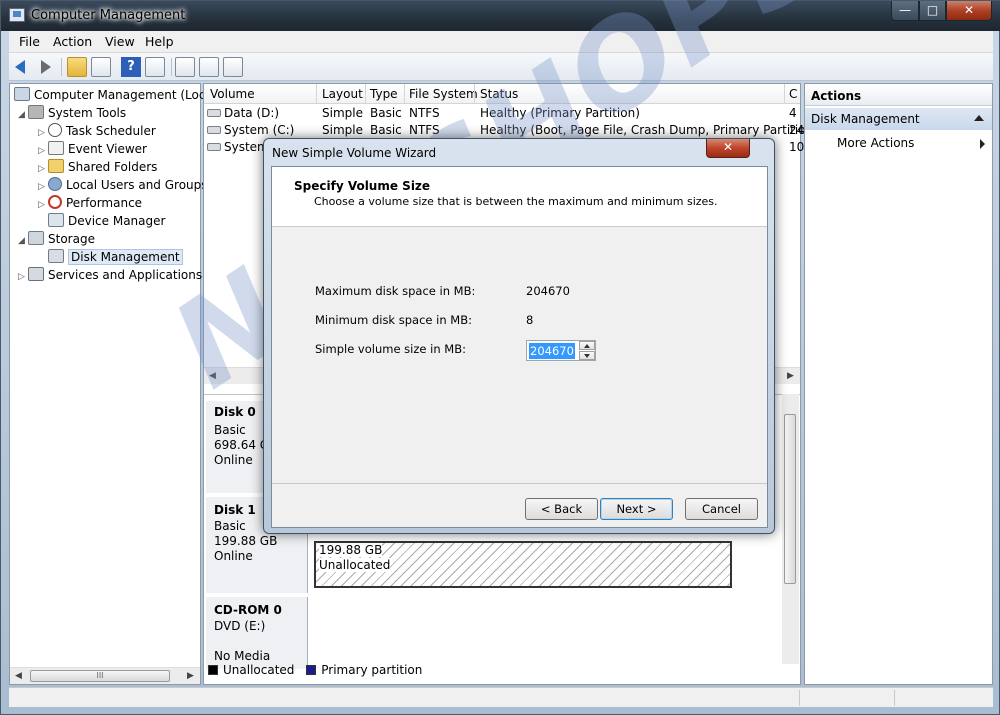 The height and width of the screenshot is (715, 1000). What do you see at coordinates (209, 67) in the screenshot?
I see `properties-icon` at bounding box center [209, 67].